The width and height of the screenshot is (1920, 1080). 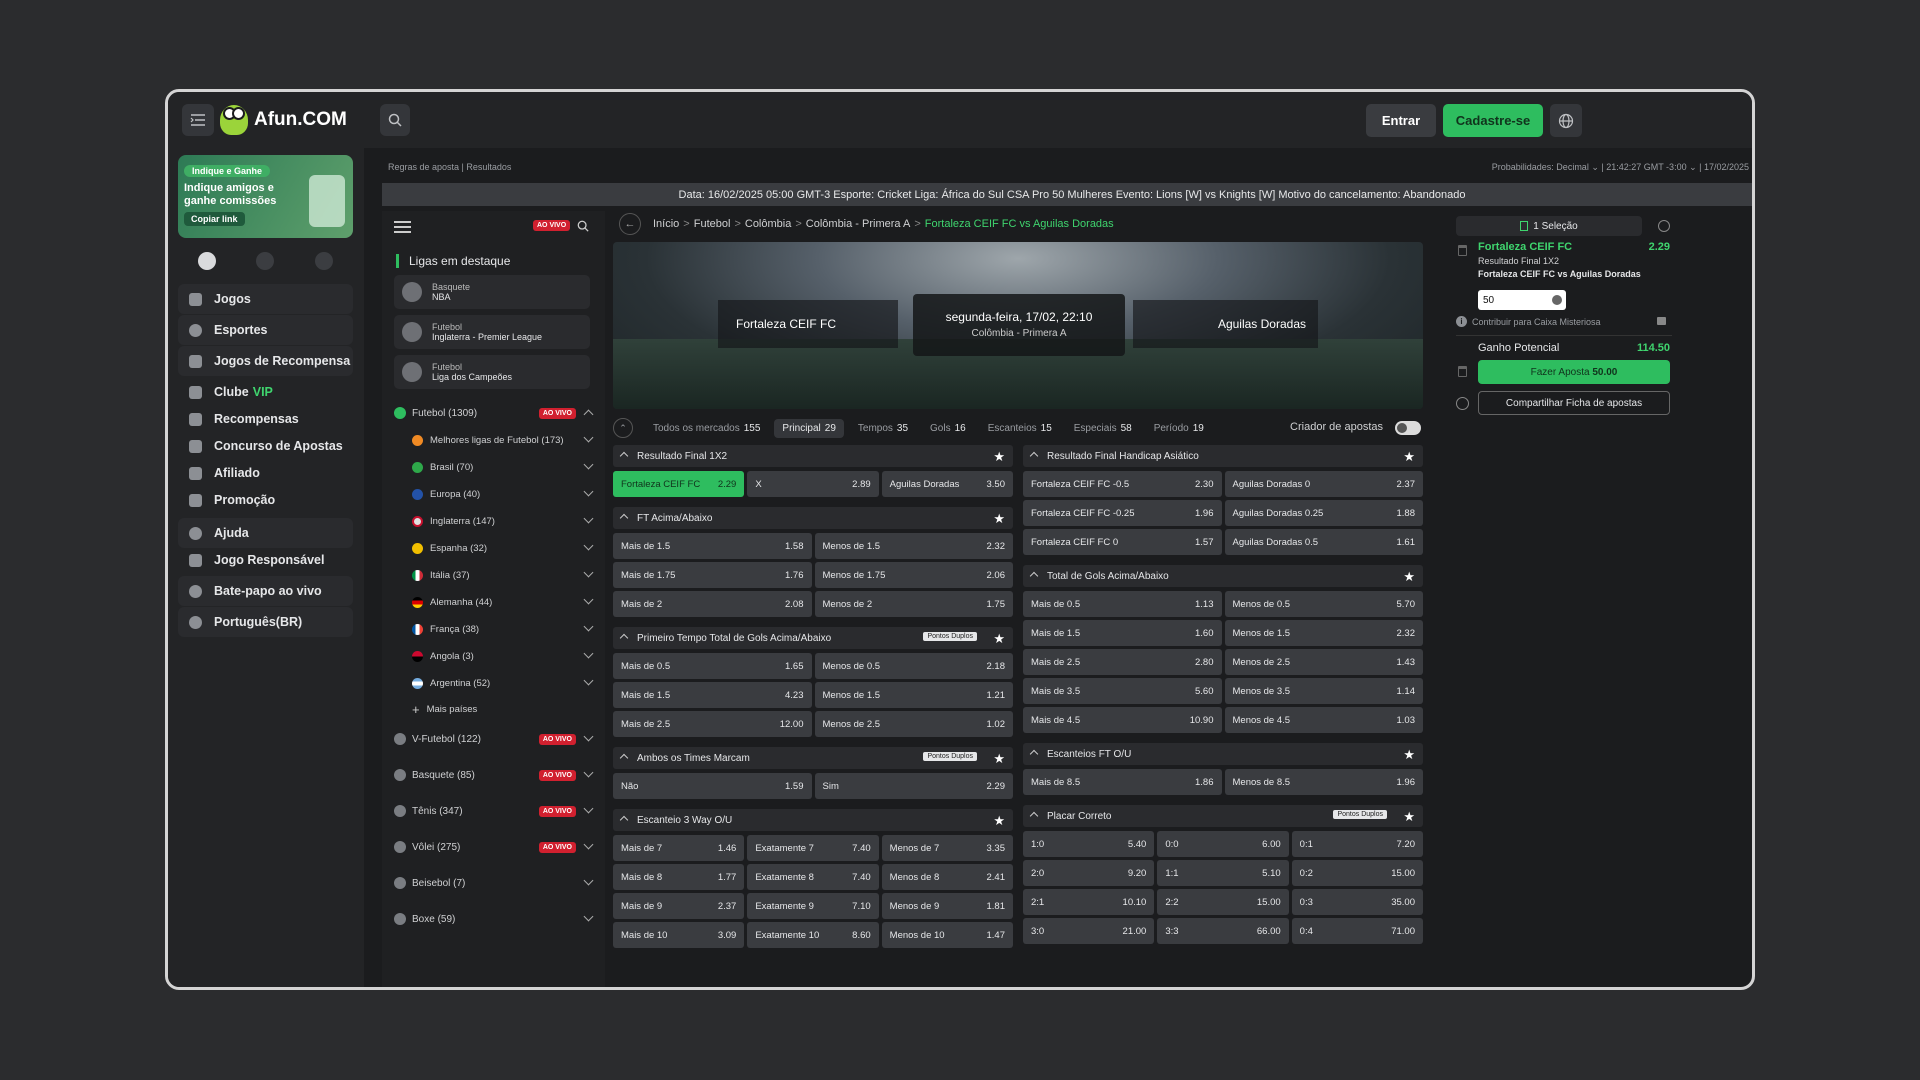 What do you see at coordinates (1089, 931) in the screenshot?
I see `odds-button: 3:0 21.00` at bounding box center [1089, 931].